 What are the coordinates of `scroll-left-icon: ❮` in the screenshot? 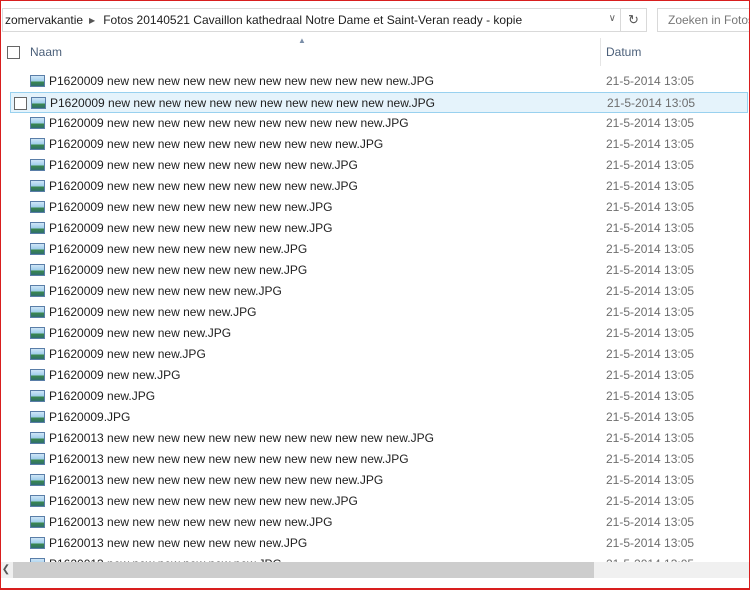 It's located at (6, 570).